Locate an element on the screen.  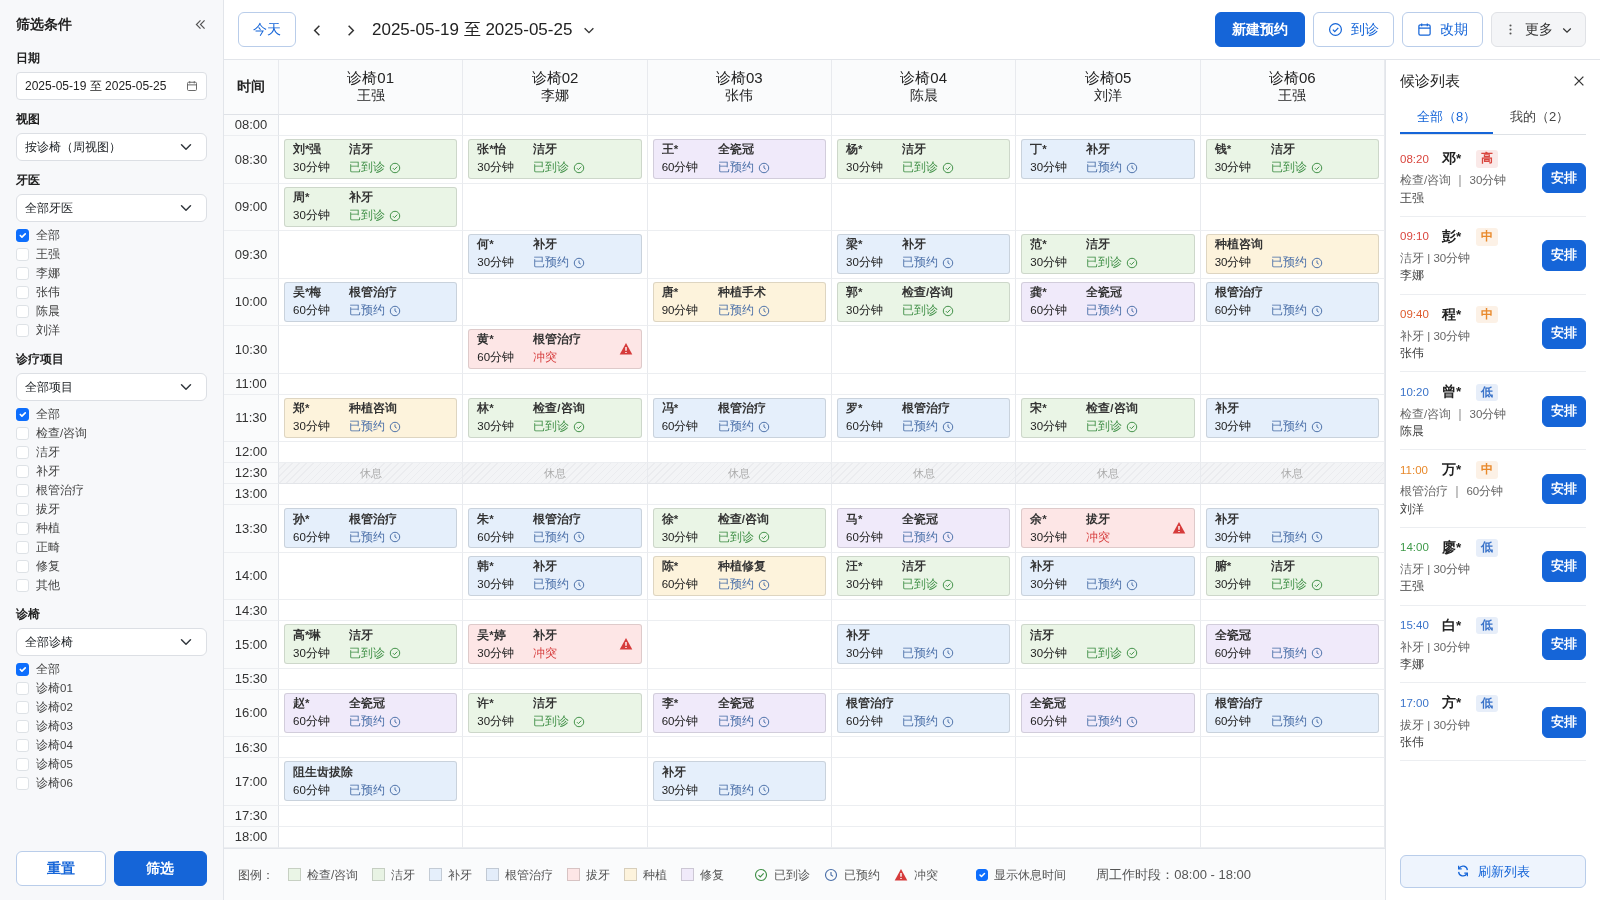
refresh-button: 刷新列表 is located at coordinates (1493, 871).